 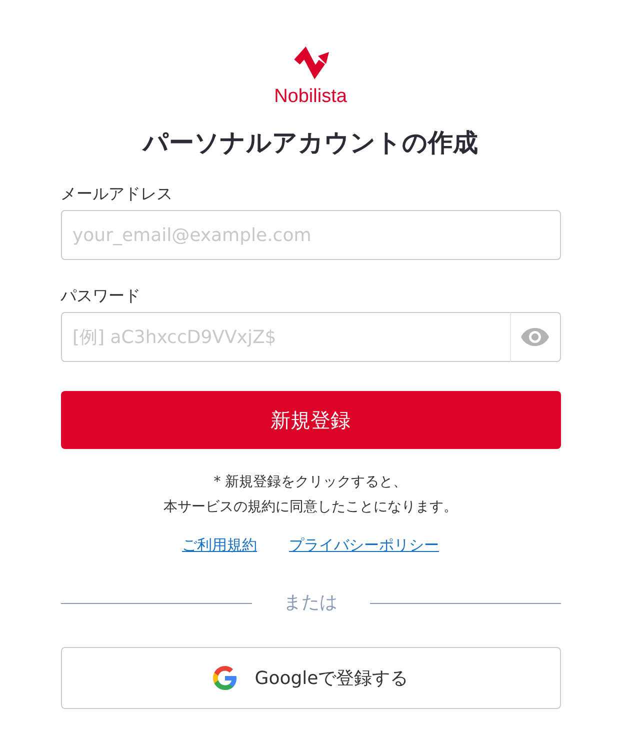 What do you see at coordinates (310, 495) in the screenshot?
I see `terms-note: * 新規登録をクリックすると、 本サービスの規約に同意したことになります。` at bounding box center [310, 495].